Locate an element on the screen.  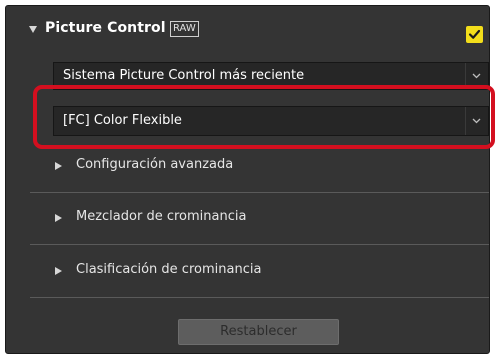
section-label: Clasificación de crominancia is located at coordinates (169, 269).